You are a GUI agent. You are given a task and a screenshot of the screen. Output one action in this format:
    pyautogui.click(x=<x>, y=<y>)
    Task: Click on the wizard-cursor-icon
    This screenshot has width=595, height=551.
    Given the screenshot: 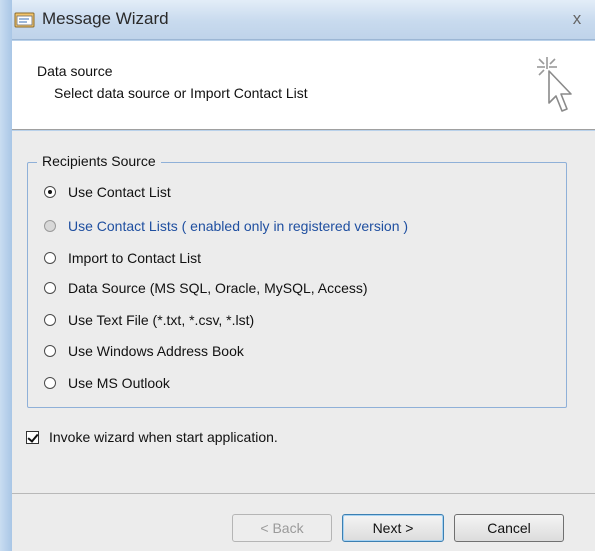 What is the action you would take?
    pyautogui.click(x=557, y=90)
    